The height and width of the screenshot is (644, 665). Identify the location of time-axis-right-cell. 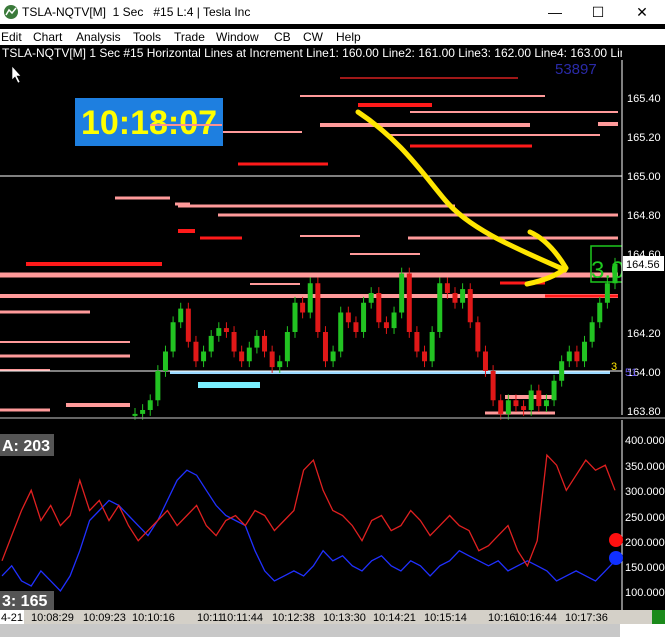
(658, 617).